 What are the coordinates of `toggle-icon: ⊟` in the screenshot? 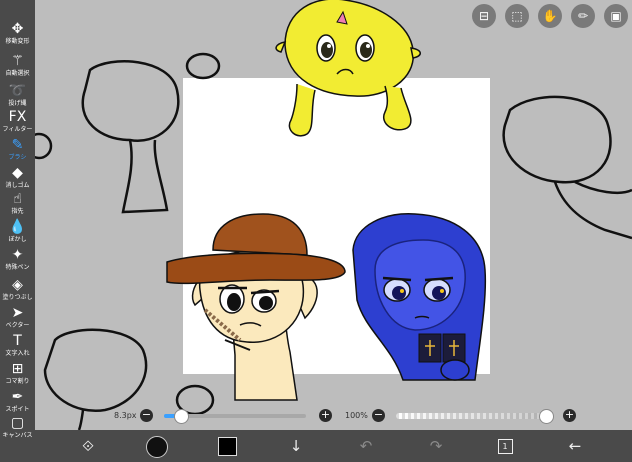 It's located at (484, 16).